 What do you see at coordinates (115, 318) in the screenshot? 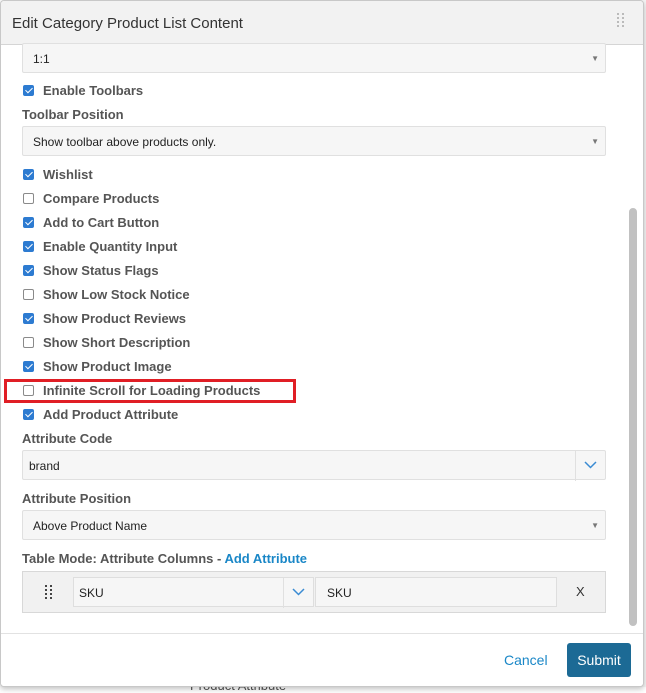
I see `option-label: Show Product Reviews` at bounding box center [115, 318].